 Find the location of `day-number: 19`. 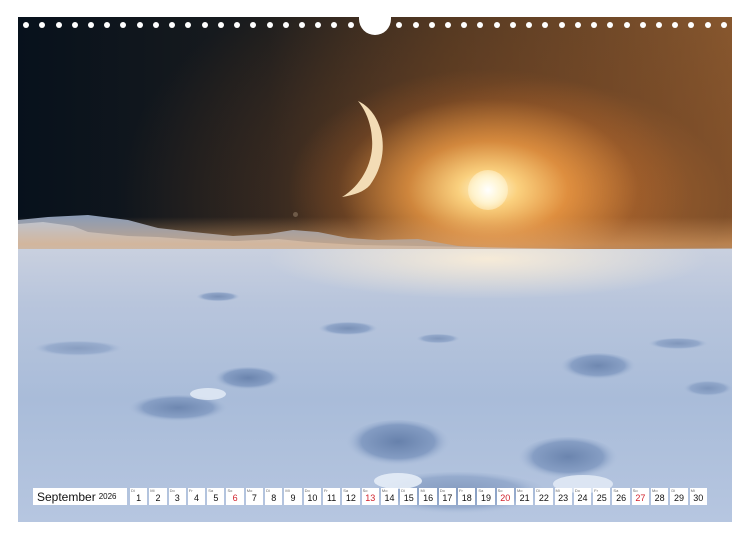

day-number: 19 is located at coordinates (485, 498).